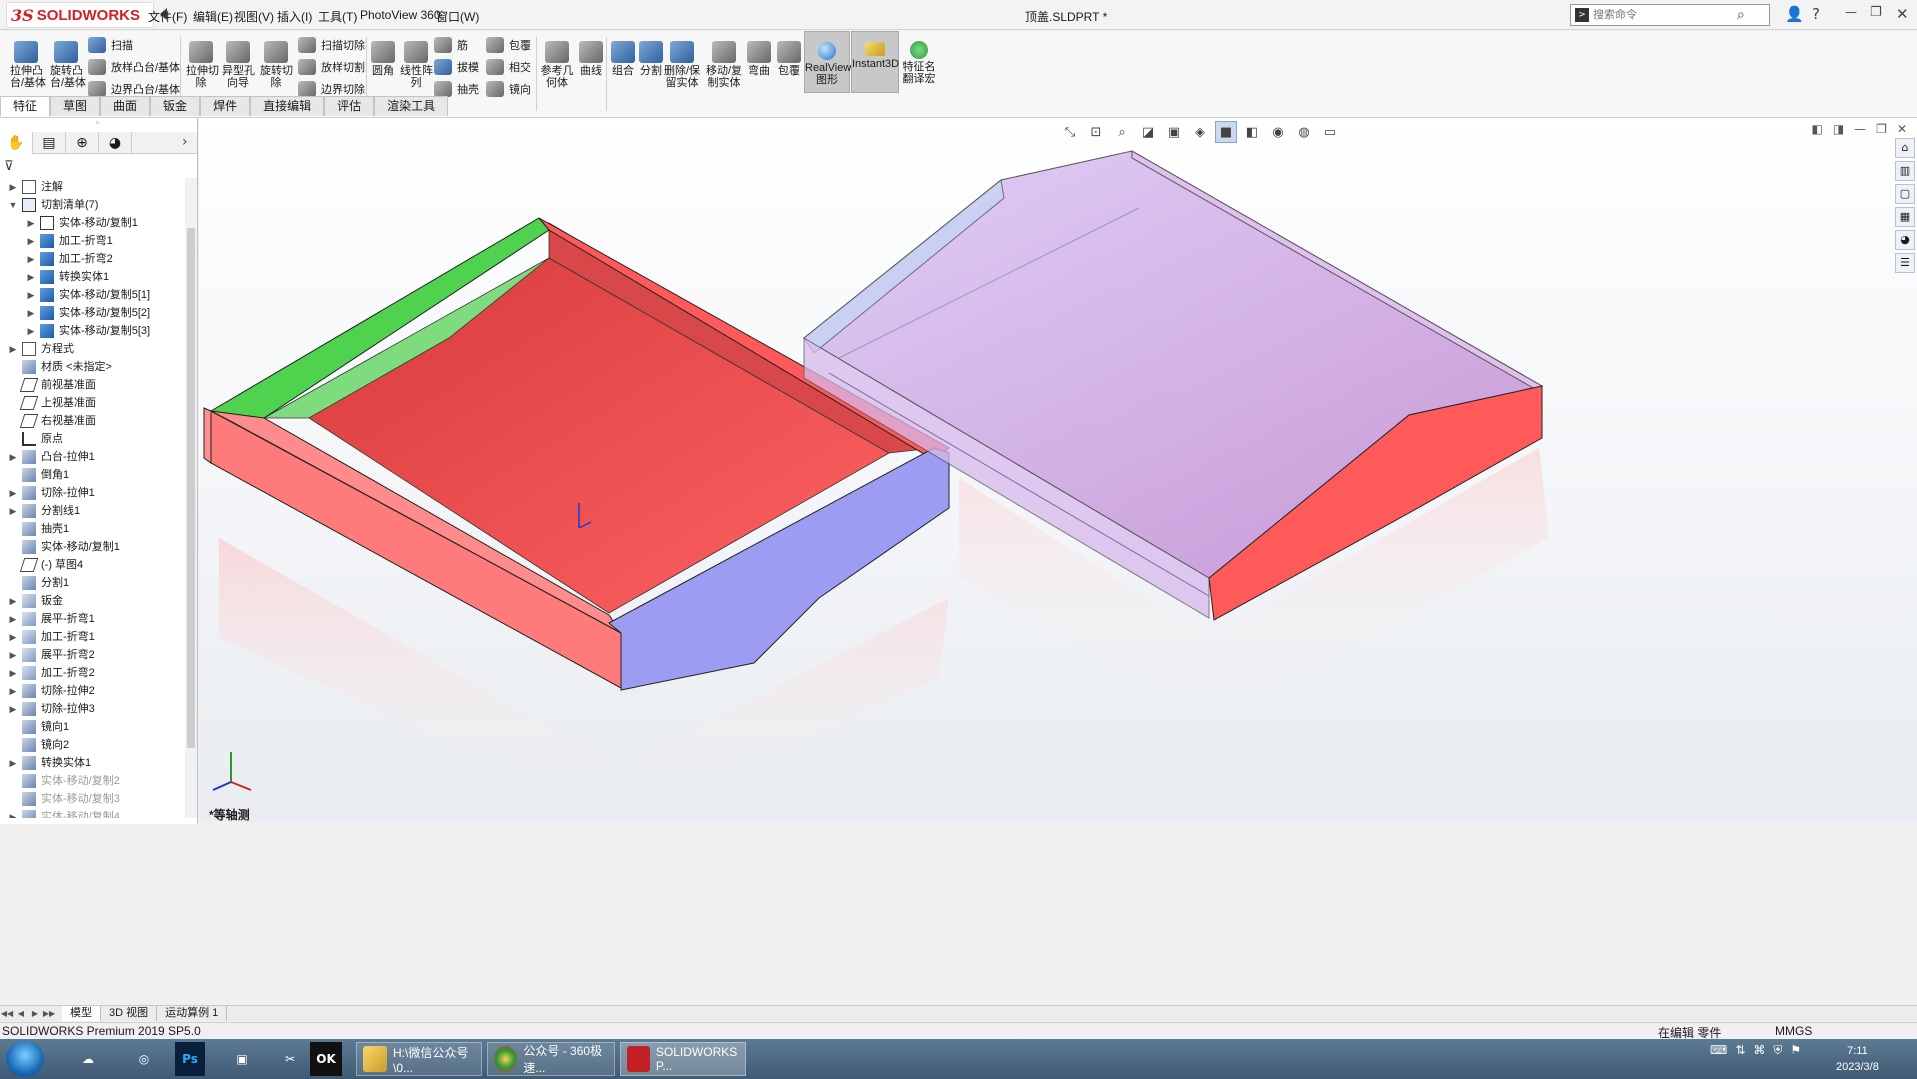 Image resolution: width=1917 pixels, height=1079 pixels. Describe the element at coordinates (13, 205) in the screenshot. I see `tree-expand-icon: ▼` at that location.